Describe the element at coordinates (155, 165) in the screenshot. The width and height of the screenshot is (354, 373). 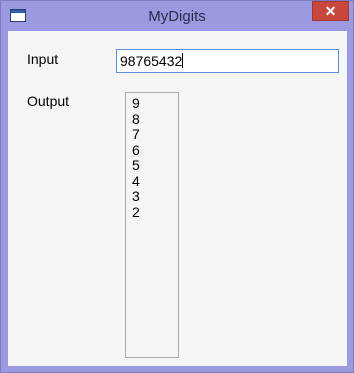
I see `list-item: 5` at that location.